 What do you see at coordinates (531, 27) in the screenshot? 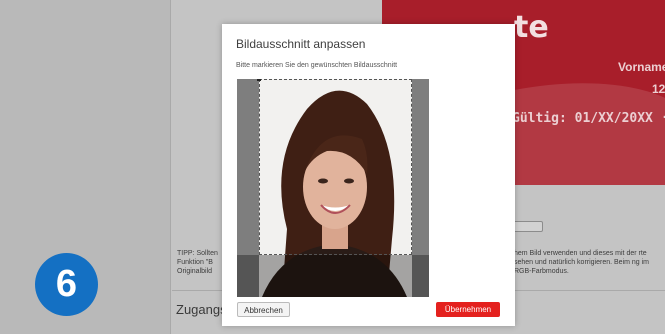
I see `card-title-fragment: te` at bounding box center [531, 27].